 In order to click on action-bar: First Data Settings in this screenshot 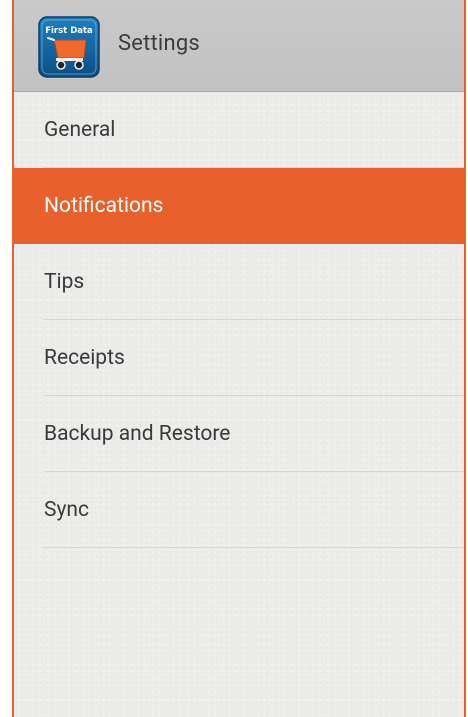, I will do `click(239, 46)`.